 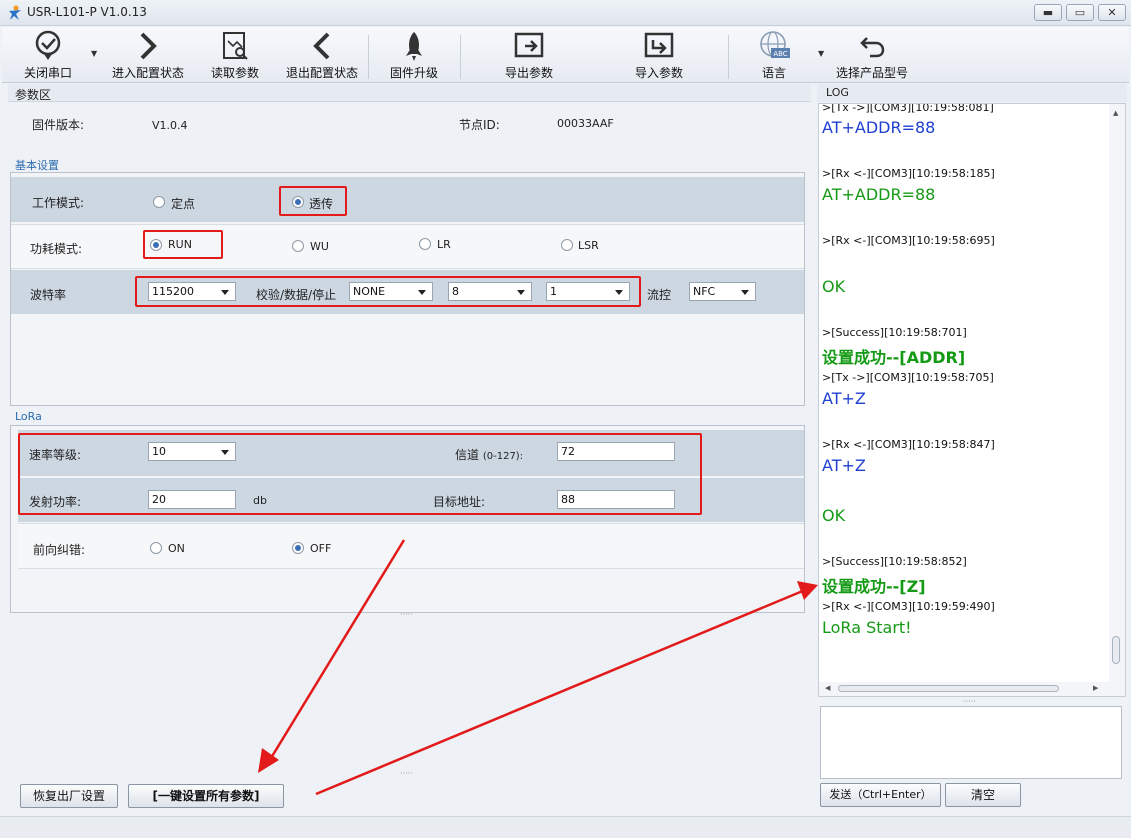 I want to click on power-mode-lr-radio, so click(x=425, y=244).